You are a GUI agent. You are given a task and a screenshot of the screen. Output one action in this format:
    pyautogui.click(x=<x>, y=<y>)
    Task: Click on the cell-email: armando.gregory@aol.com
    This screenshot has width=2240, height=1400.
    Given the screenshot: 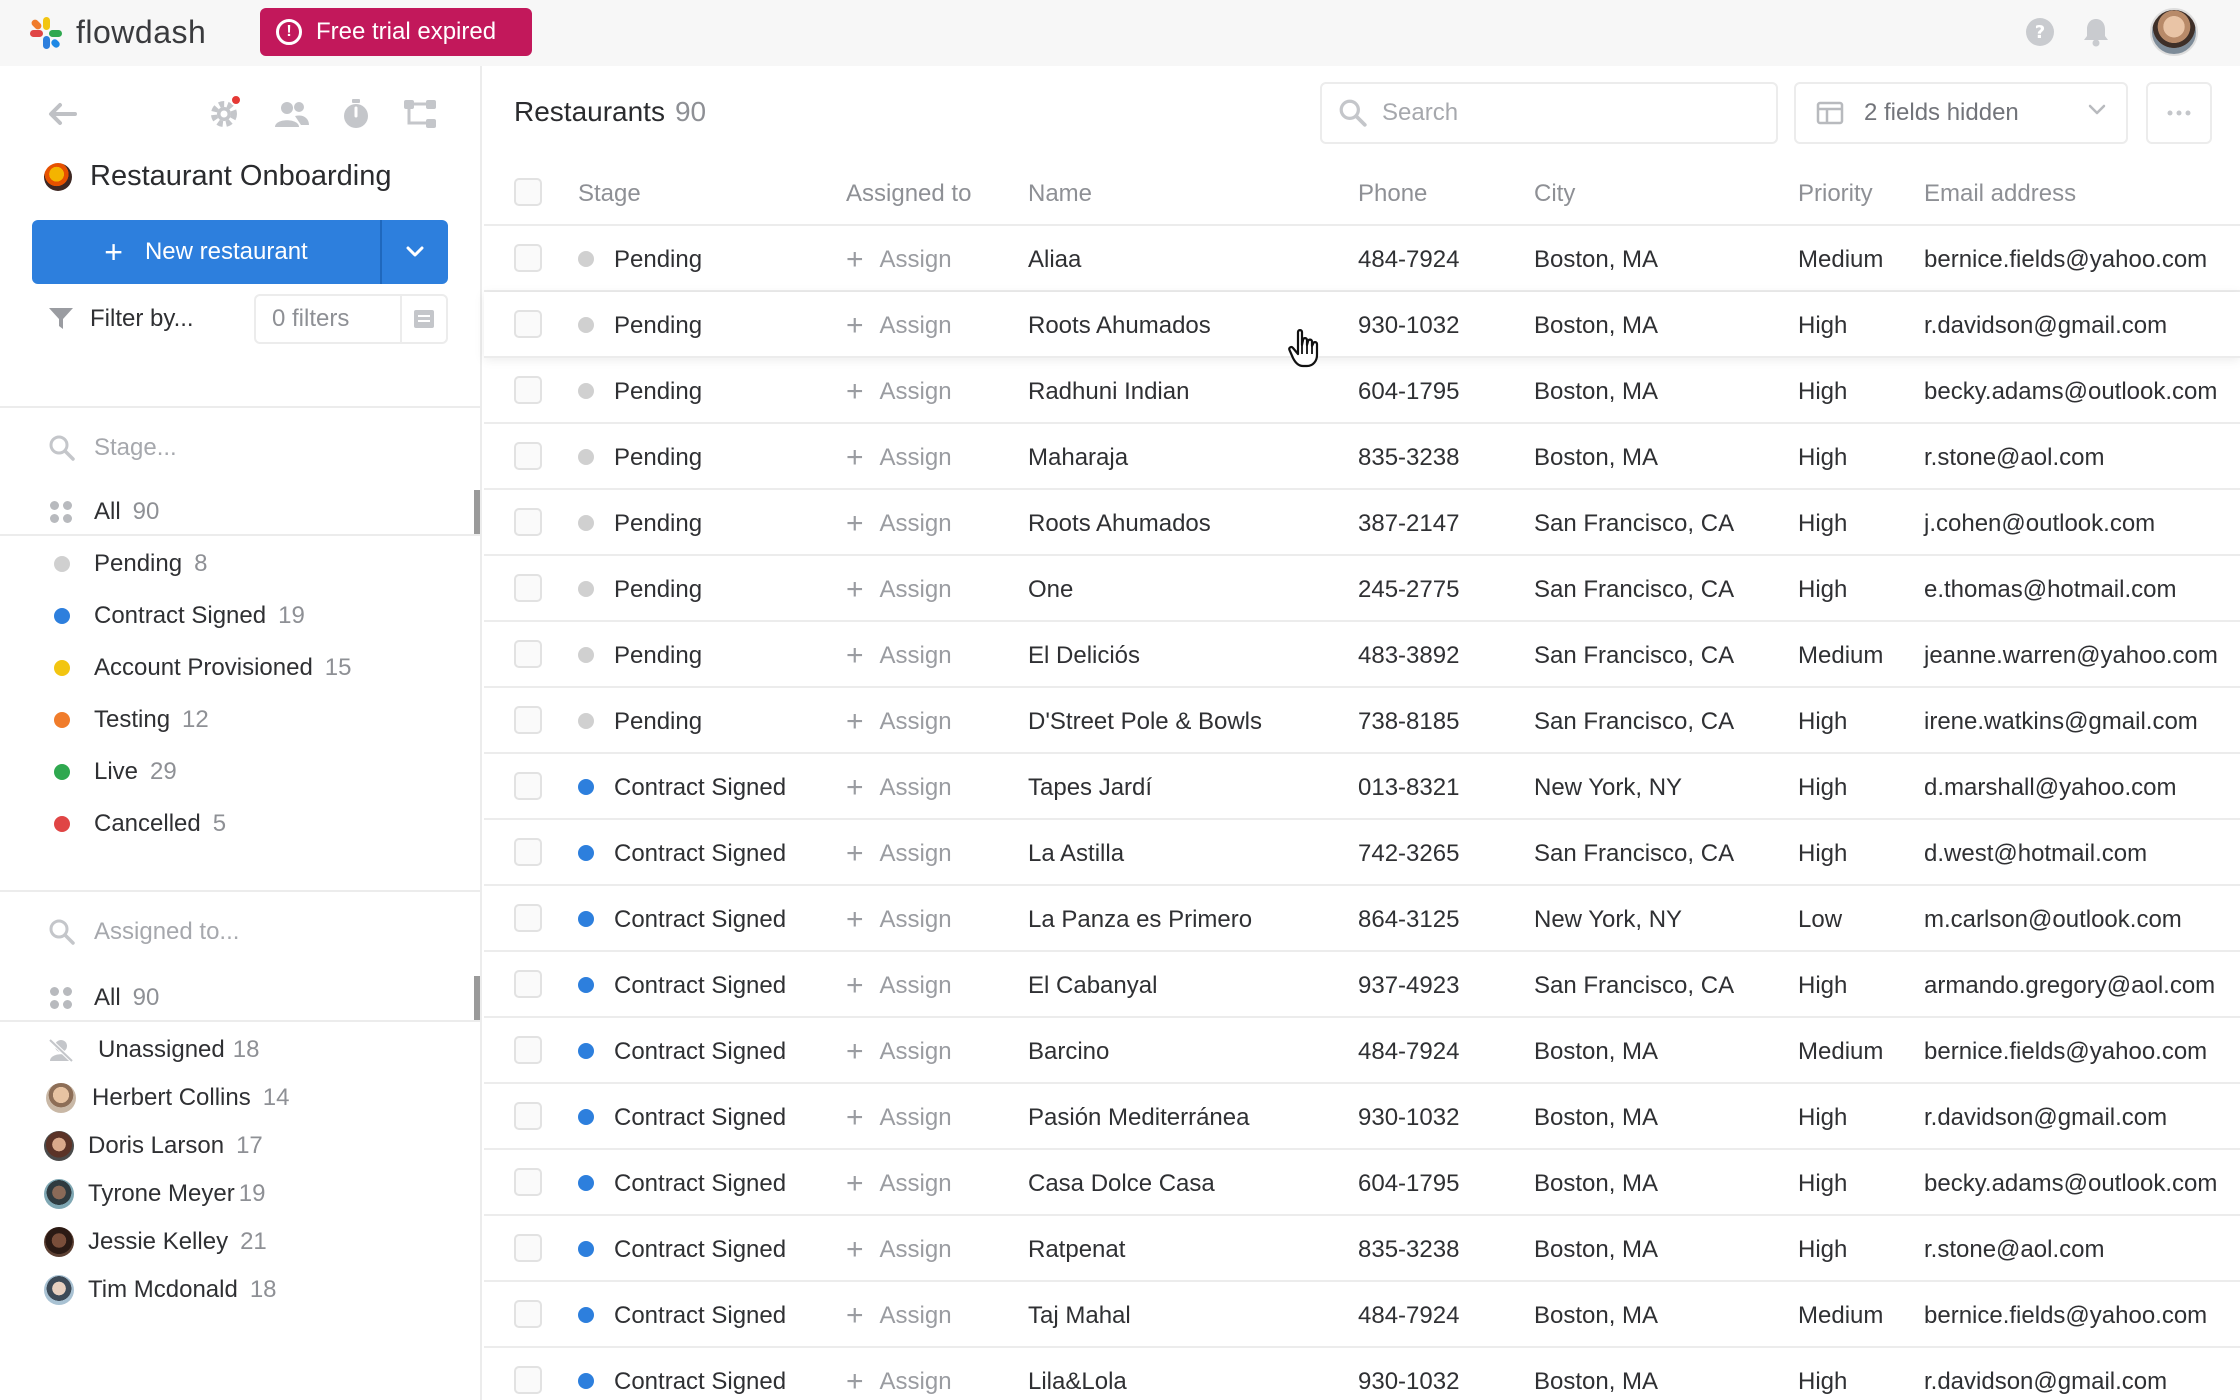 What is the action you would take?
    pyautogui.click(x=2069, y=986)
    